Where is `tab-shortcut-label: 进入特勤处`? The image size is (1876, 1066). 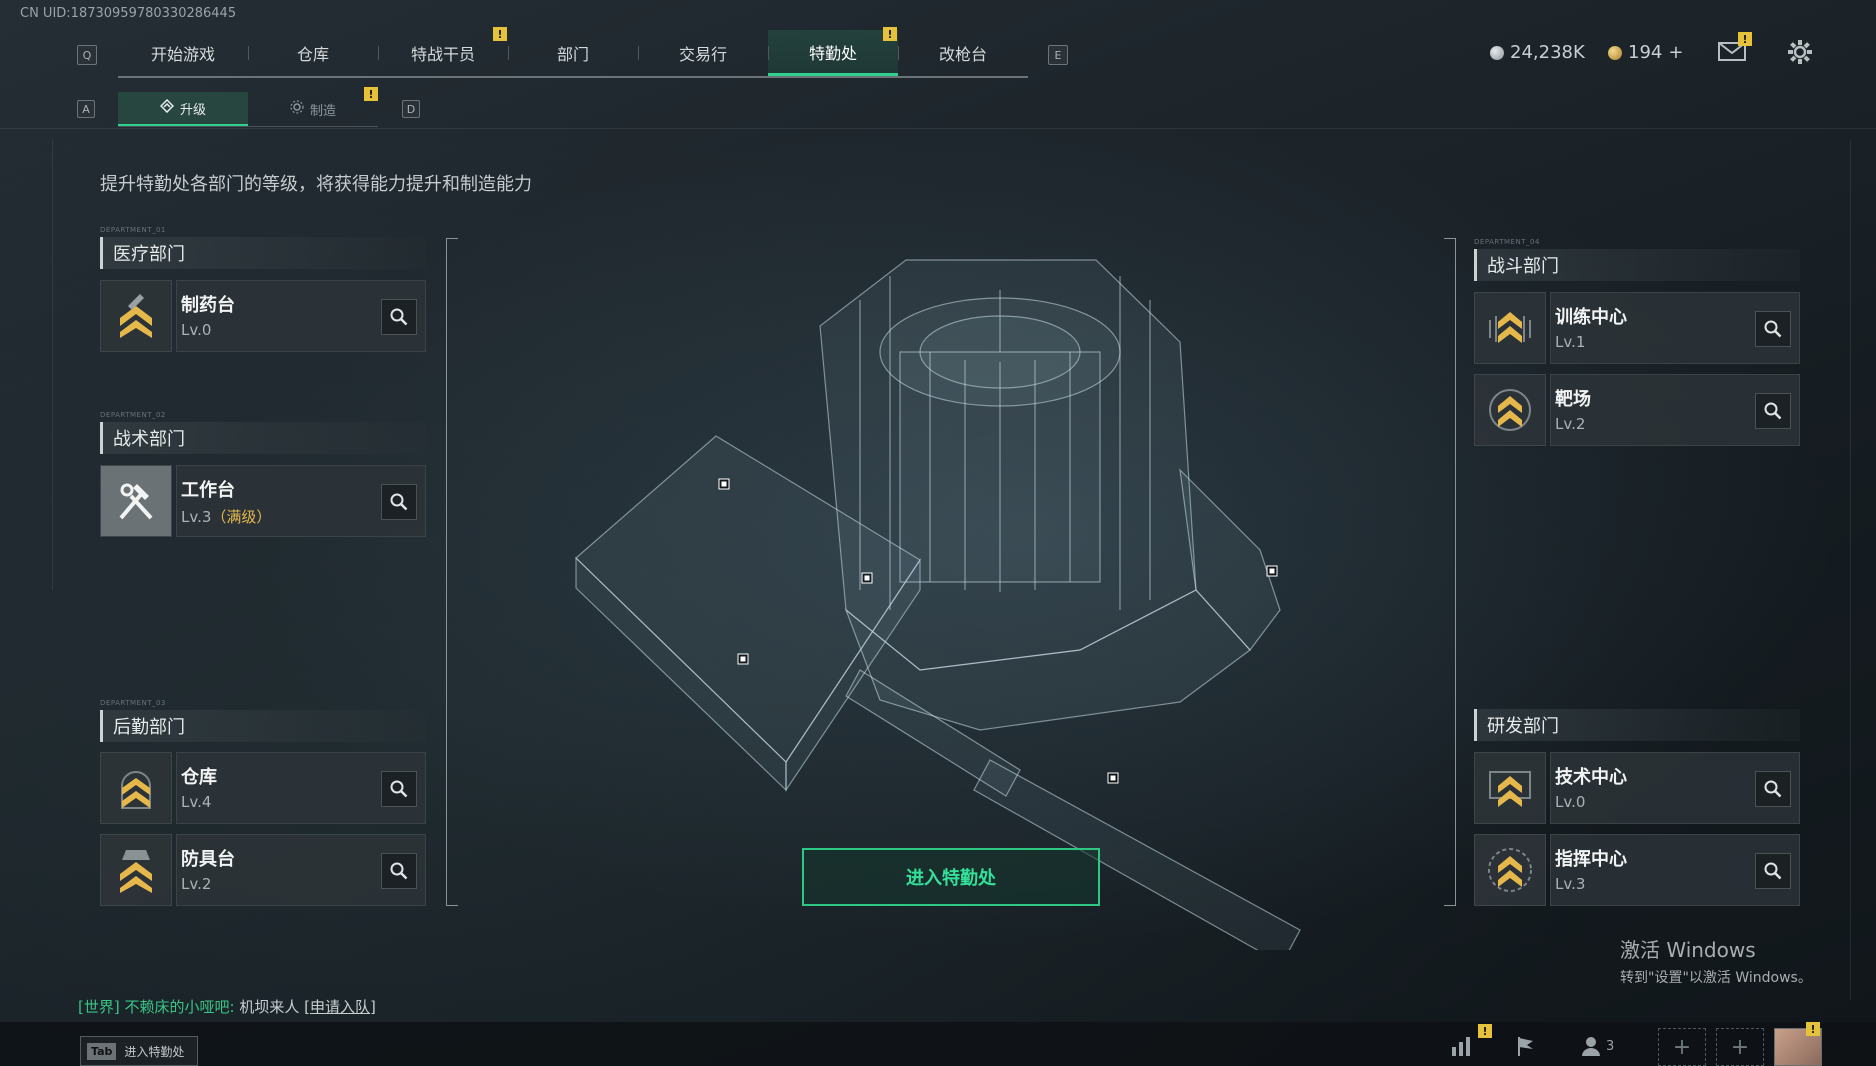 tab-shortcut-label: 进入特勤处 is located at coordinates (154, 1051).